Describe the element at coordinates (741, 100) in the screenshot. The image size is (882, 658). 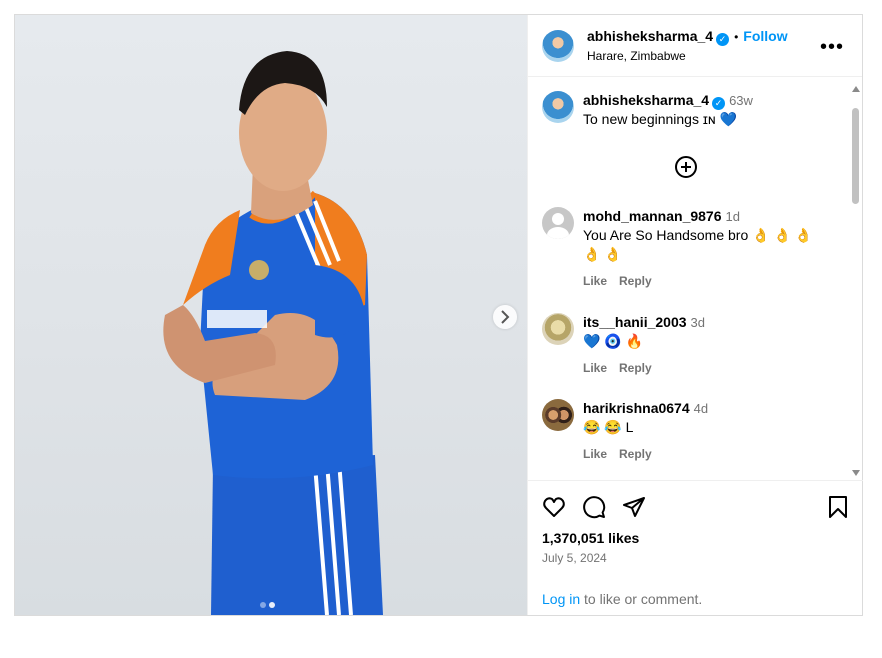
I see `caption-time: 63w` at that location.